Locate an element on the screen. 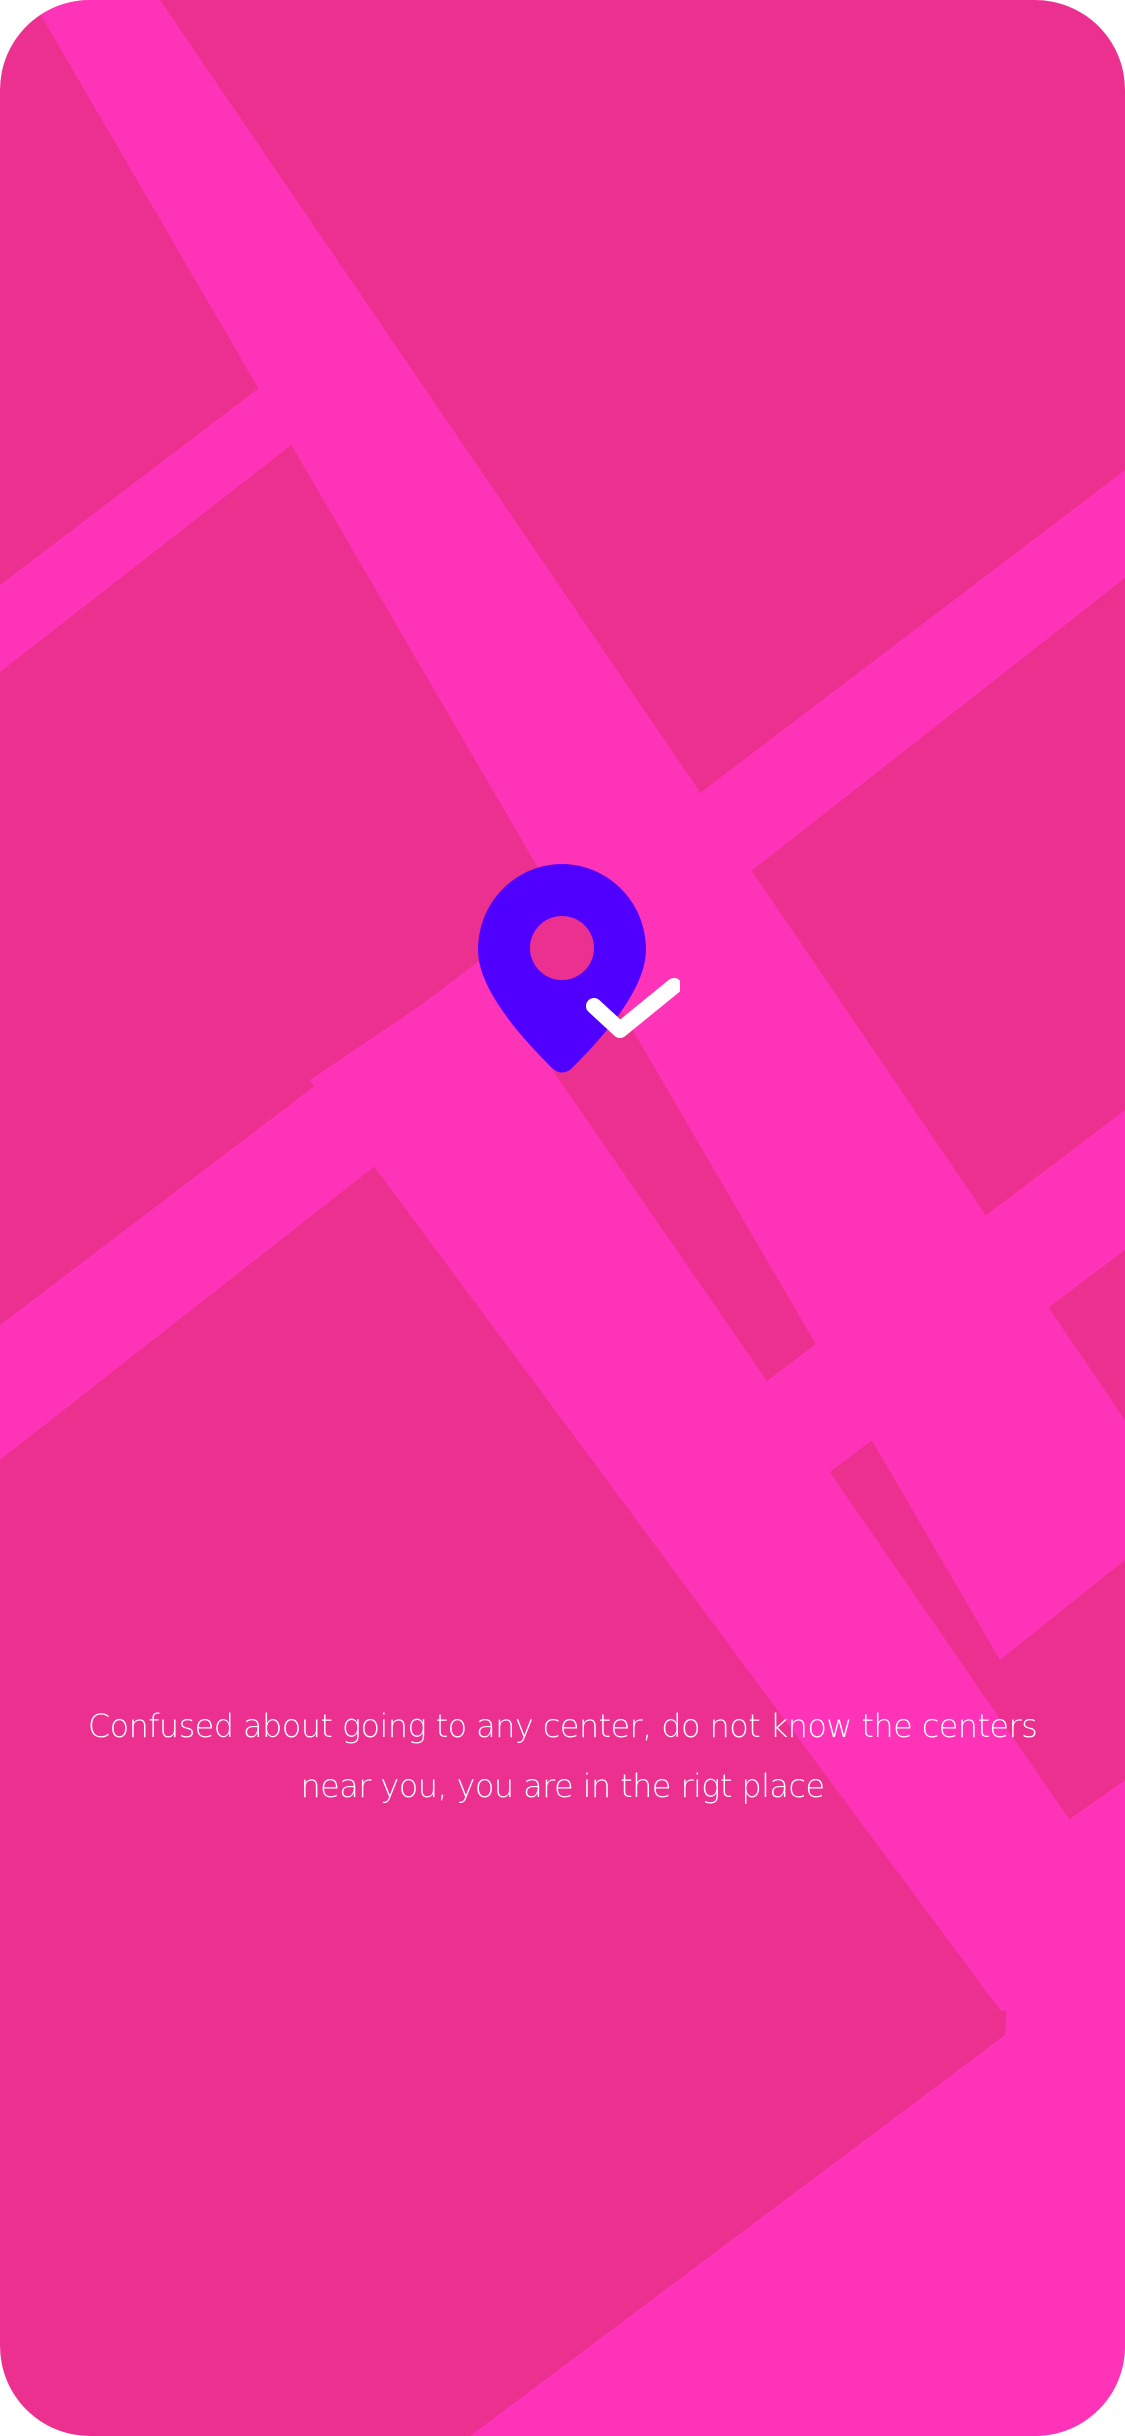  location-pin-check-icon is located at coordinates (579, 968).